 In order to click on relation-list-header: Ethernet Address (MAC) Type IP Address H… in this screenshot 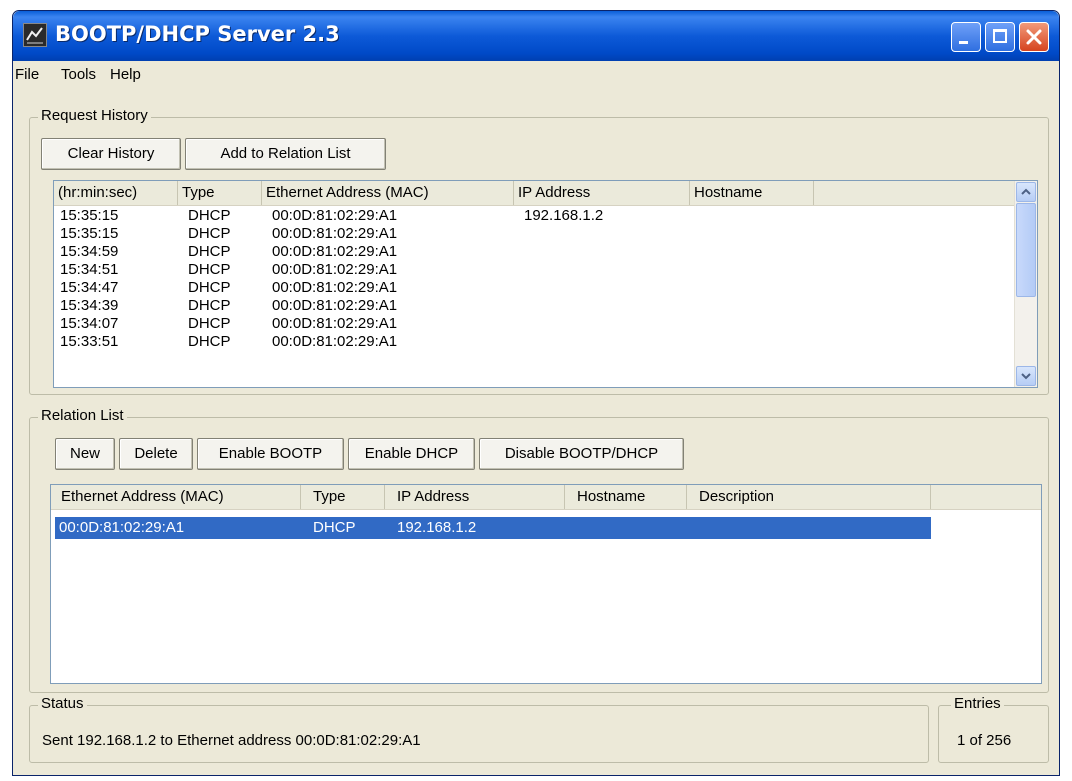, I will do `click(546, 497)`.